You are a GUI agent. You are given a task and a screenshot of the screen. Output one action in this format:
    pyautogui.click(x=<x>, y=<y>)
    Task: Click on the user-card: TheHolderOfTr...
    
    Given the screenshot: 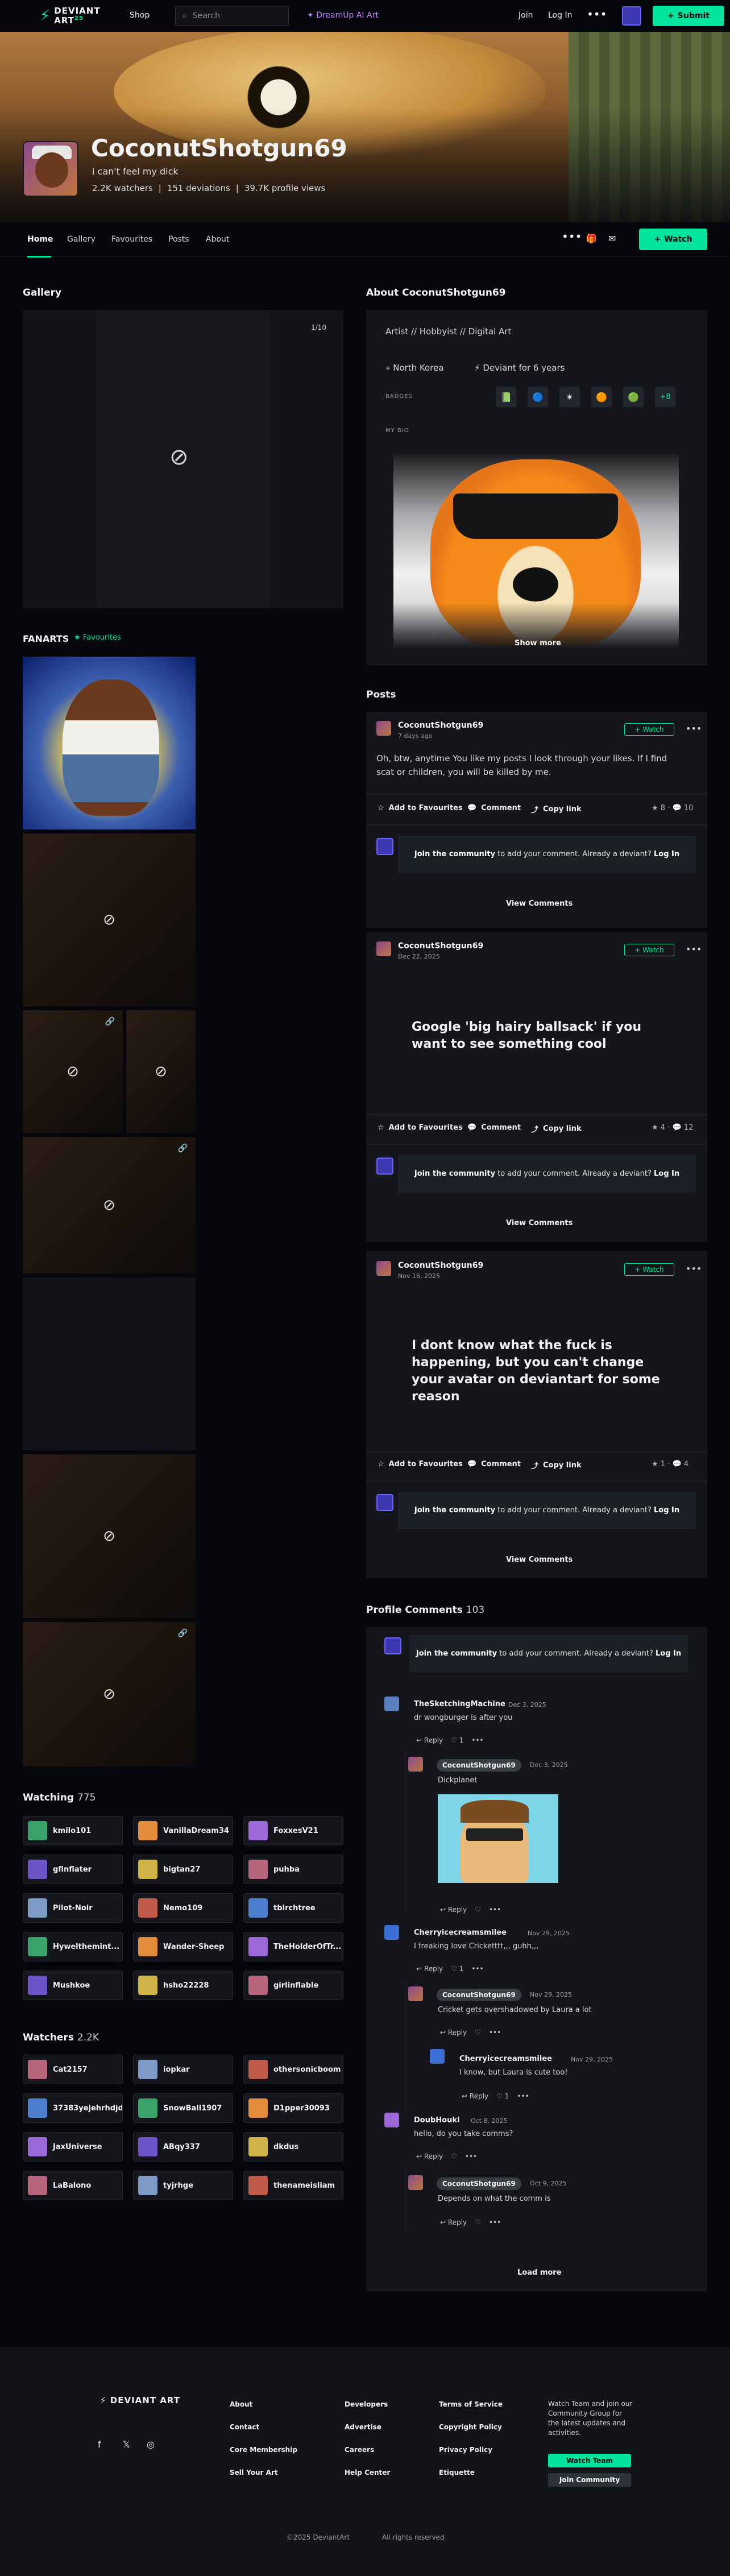 What is the action you would take?
    pyautogui.click(x=293, y=1946)
    